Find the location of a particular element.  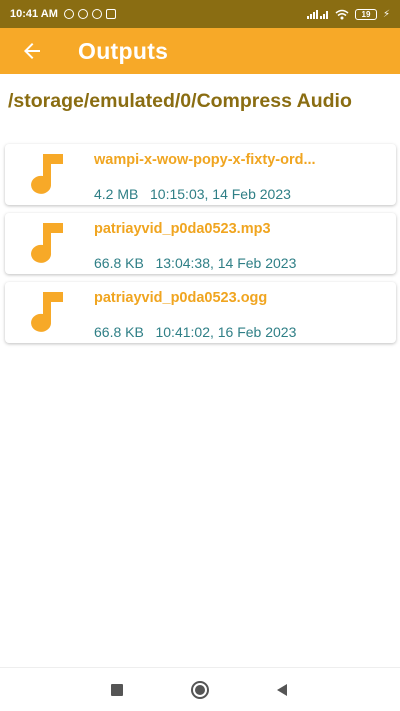

app-bar: Outputs is located at coordinates (200, 51).